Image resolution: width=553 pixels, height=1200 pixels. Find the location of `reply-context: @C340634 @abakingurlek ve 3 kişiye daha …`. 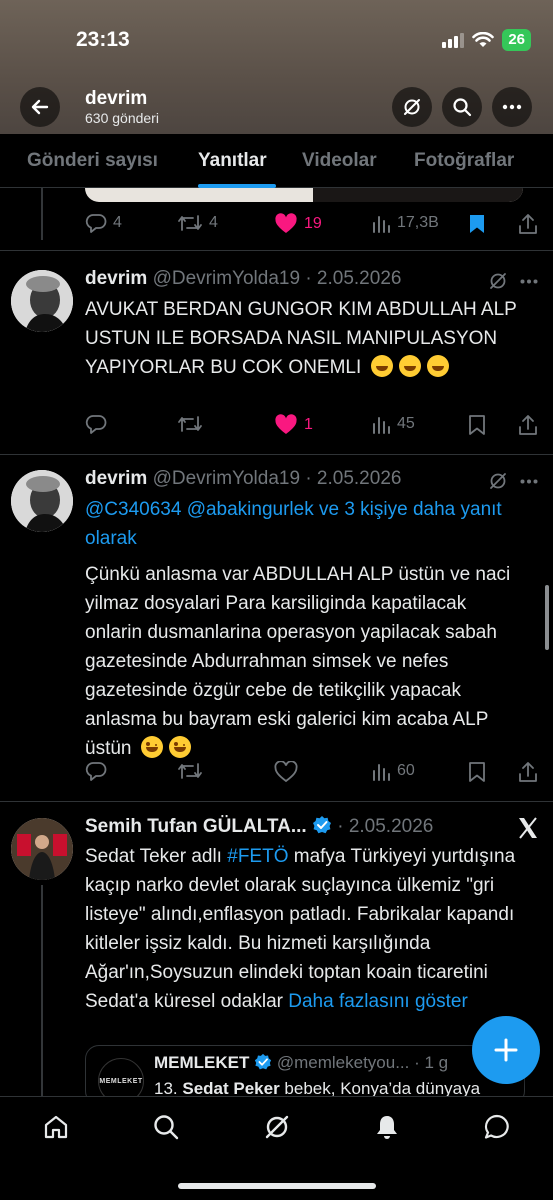

reply-context: @C340634 @abakingurlek ve 3 kişiye daha … is located at coordinates (302, 524).